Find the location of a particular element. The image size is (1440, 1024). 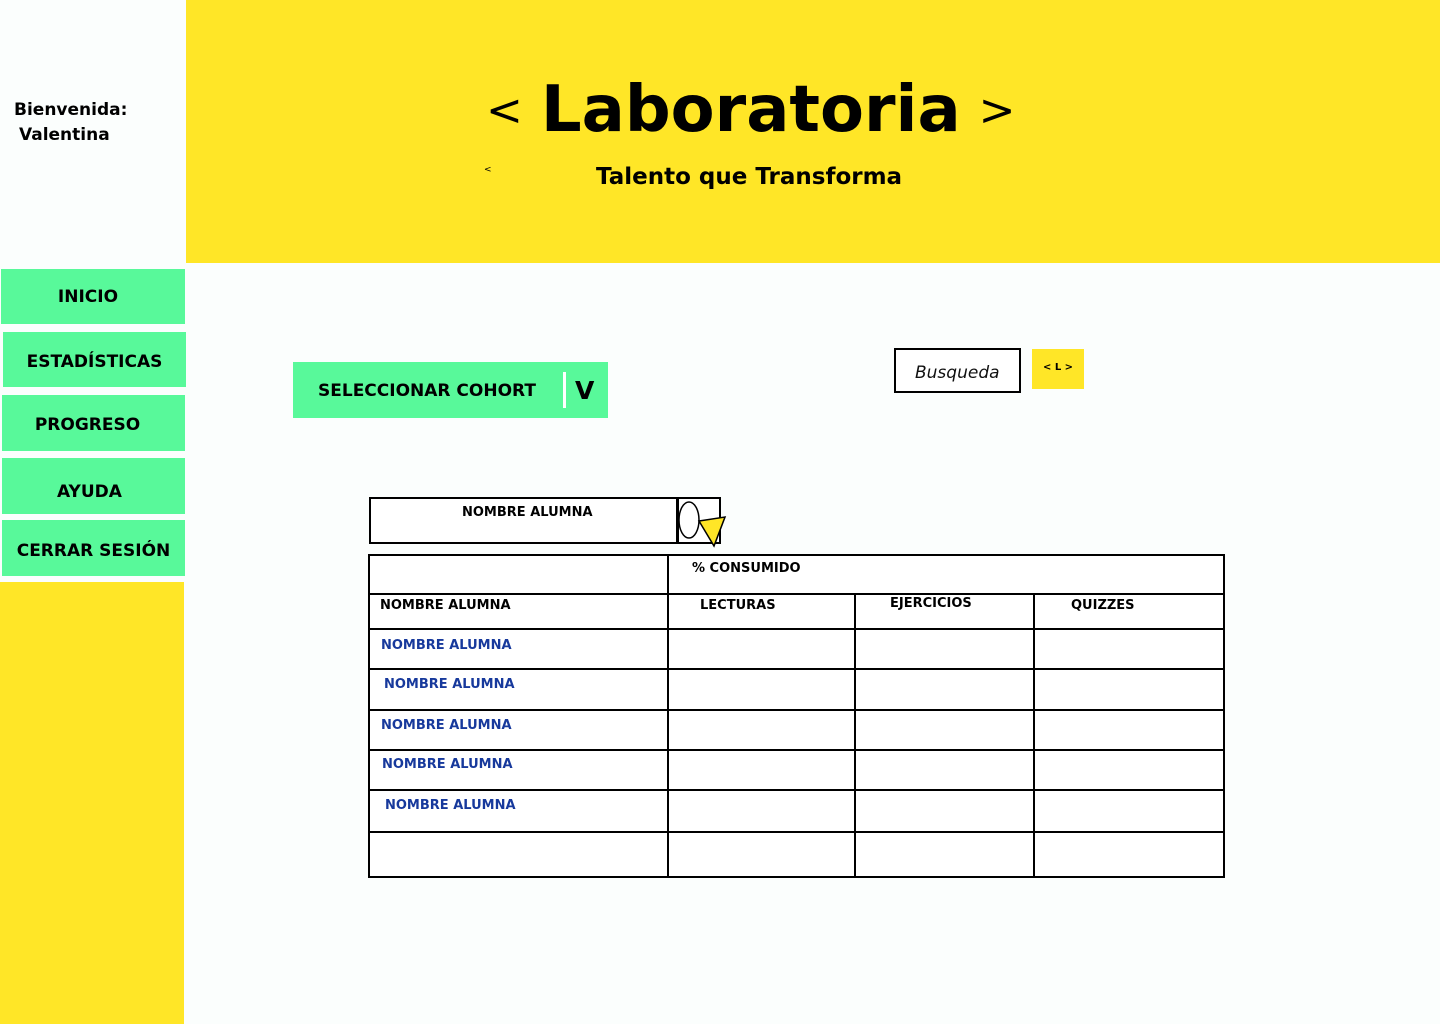

brand-title: Laboratoria is located at coordinates (750, 110).